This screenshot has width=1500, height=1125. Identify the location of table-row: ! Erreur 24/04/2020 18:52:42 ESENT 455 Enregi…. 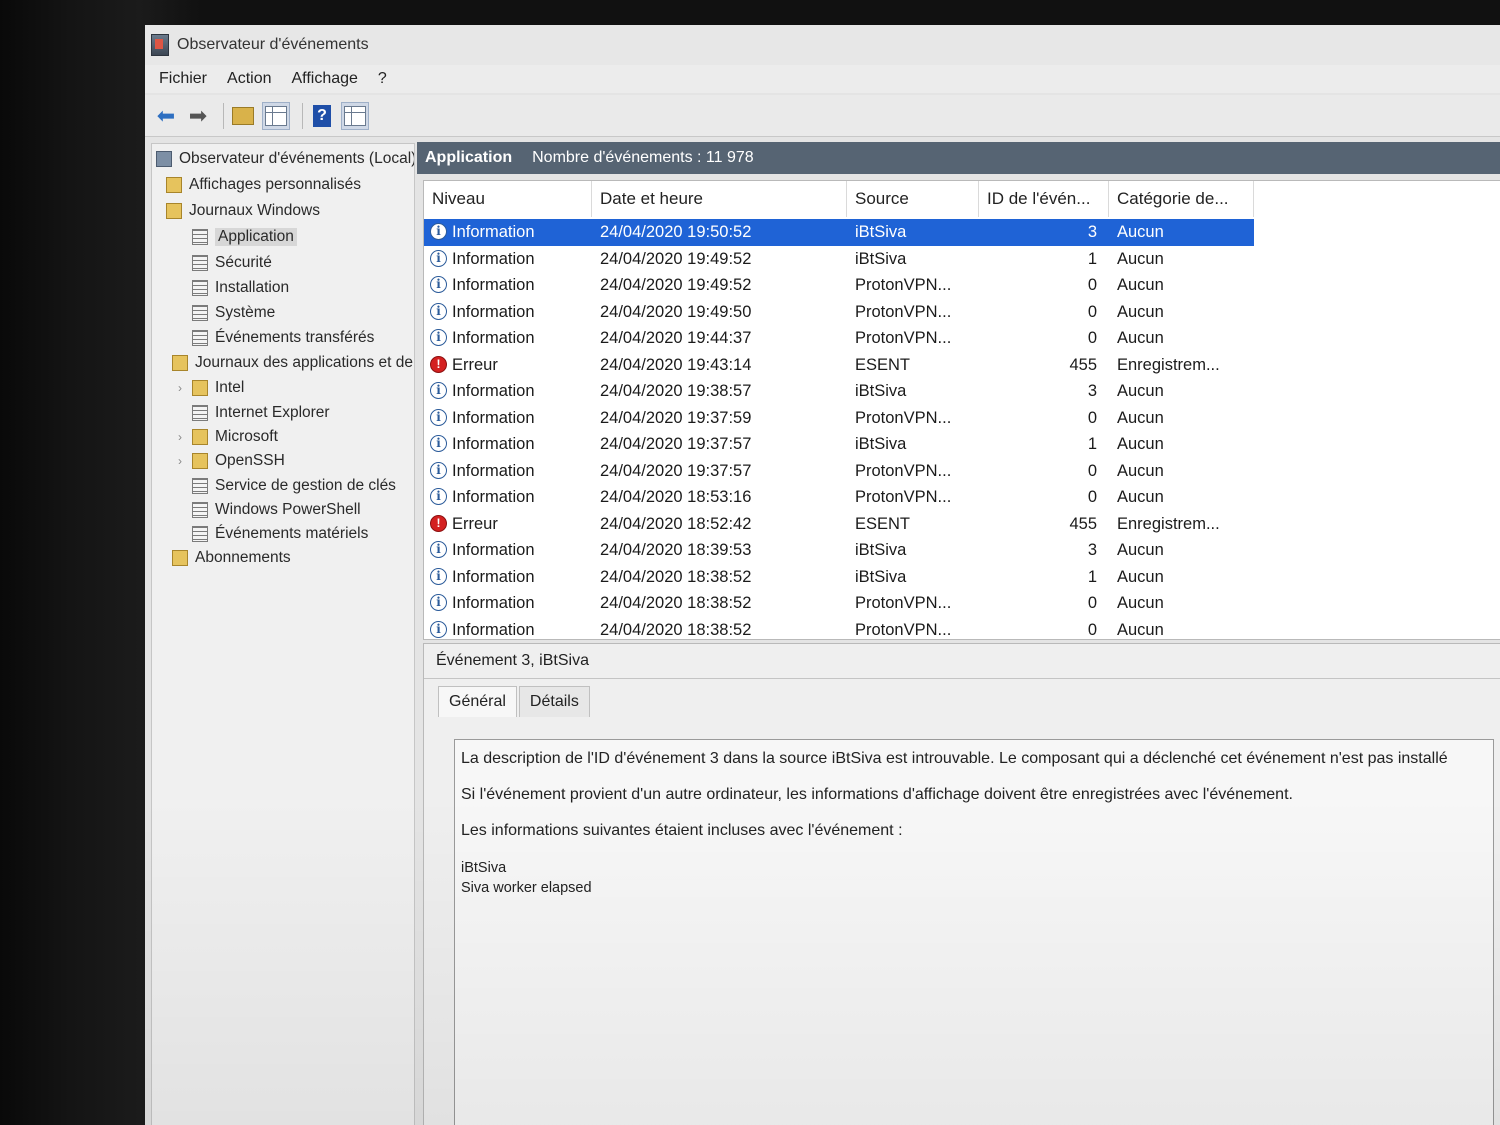
(839, 524).